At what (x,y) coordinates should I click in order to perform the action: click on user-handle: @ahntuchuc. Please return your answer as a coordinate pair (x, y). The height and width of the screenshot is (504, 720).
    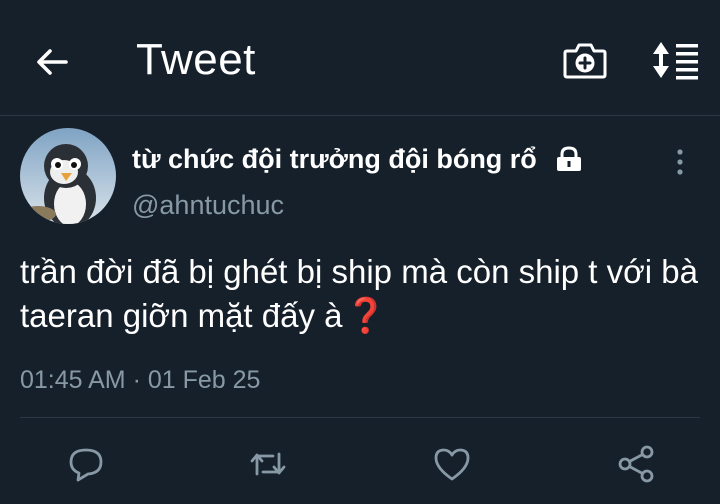
    Looking at the image, I should click on (208, 205).